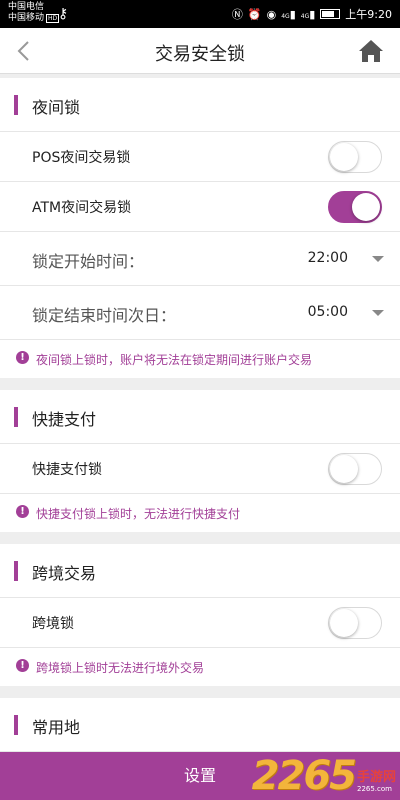 Image resolution: width=400 pixels, height=800 pixels. What do you see at coordinates (200, 207) in the screenshot?
I see `row-atm-lock: ATM夜间交易锁` at bounding box center [200, 207].